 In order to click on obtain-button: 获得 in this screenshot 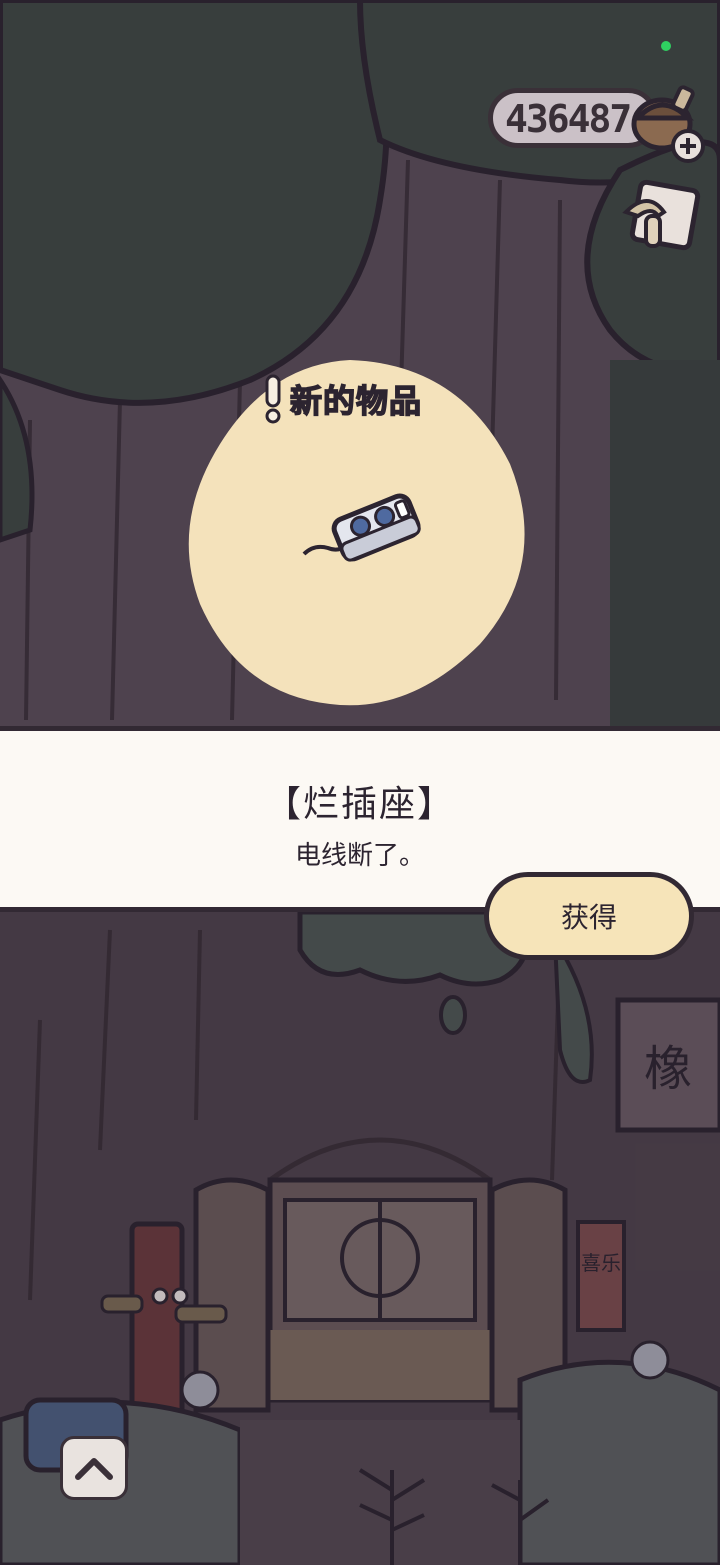, I will do `click(589, 916)`.